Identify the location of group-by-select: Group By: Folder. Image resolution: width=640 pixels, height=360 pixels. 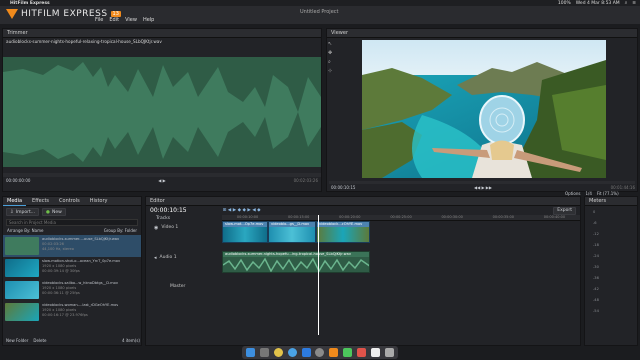
(120, 230).